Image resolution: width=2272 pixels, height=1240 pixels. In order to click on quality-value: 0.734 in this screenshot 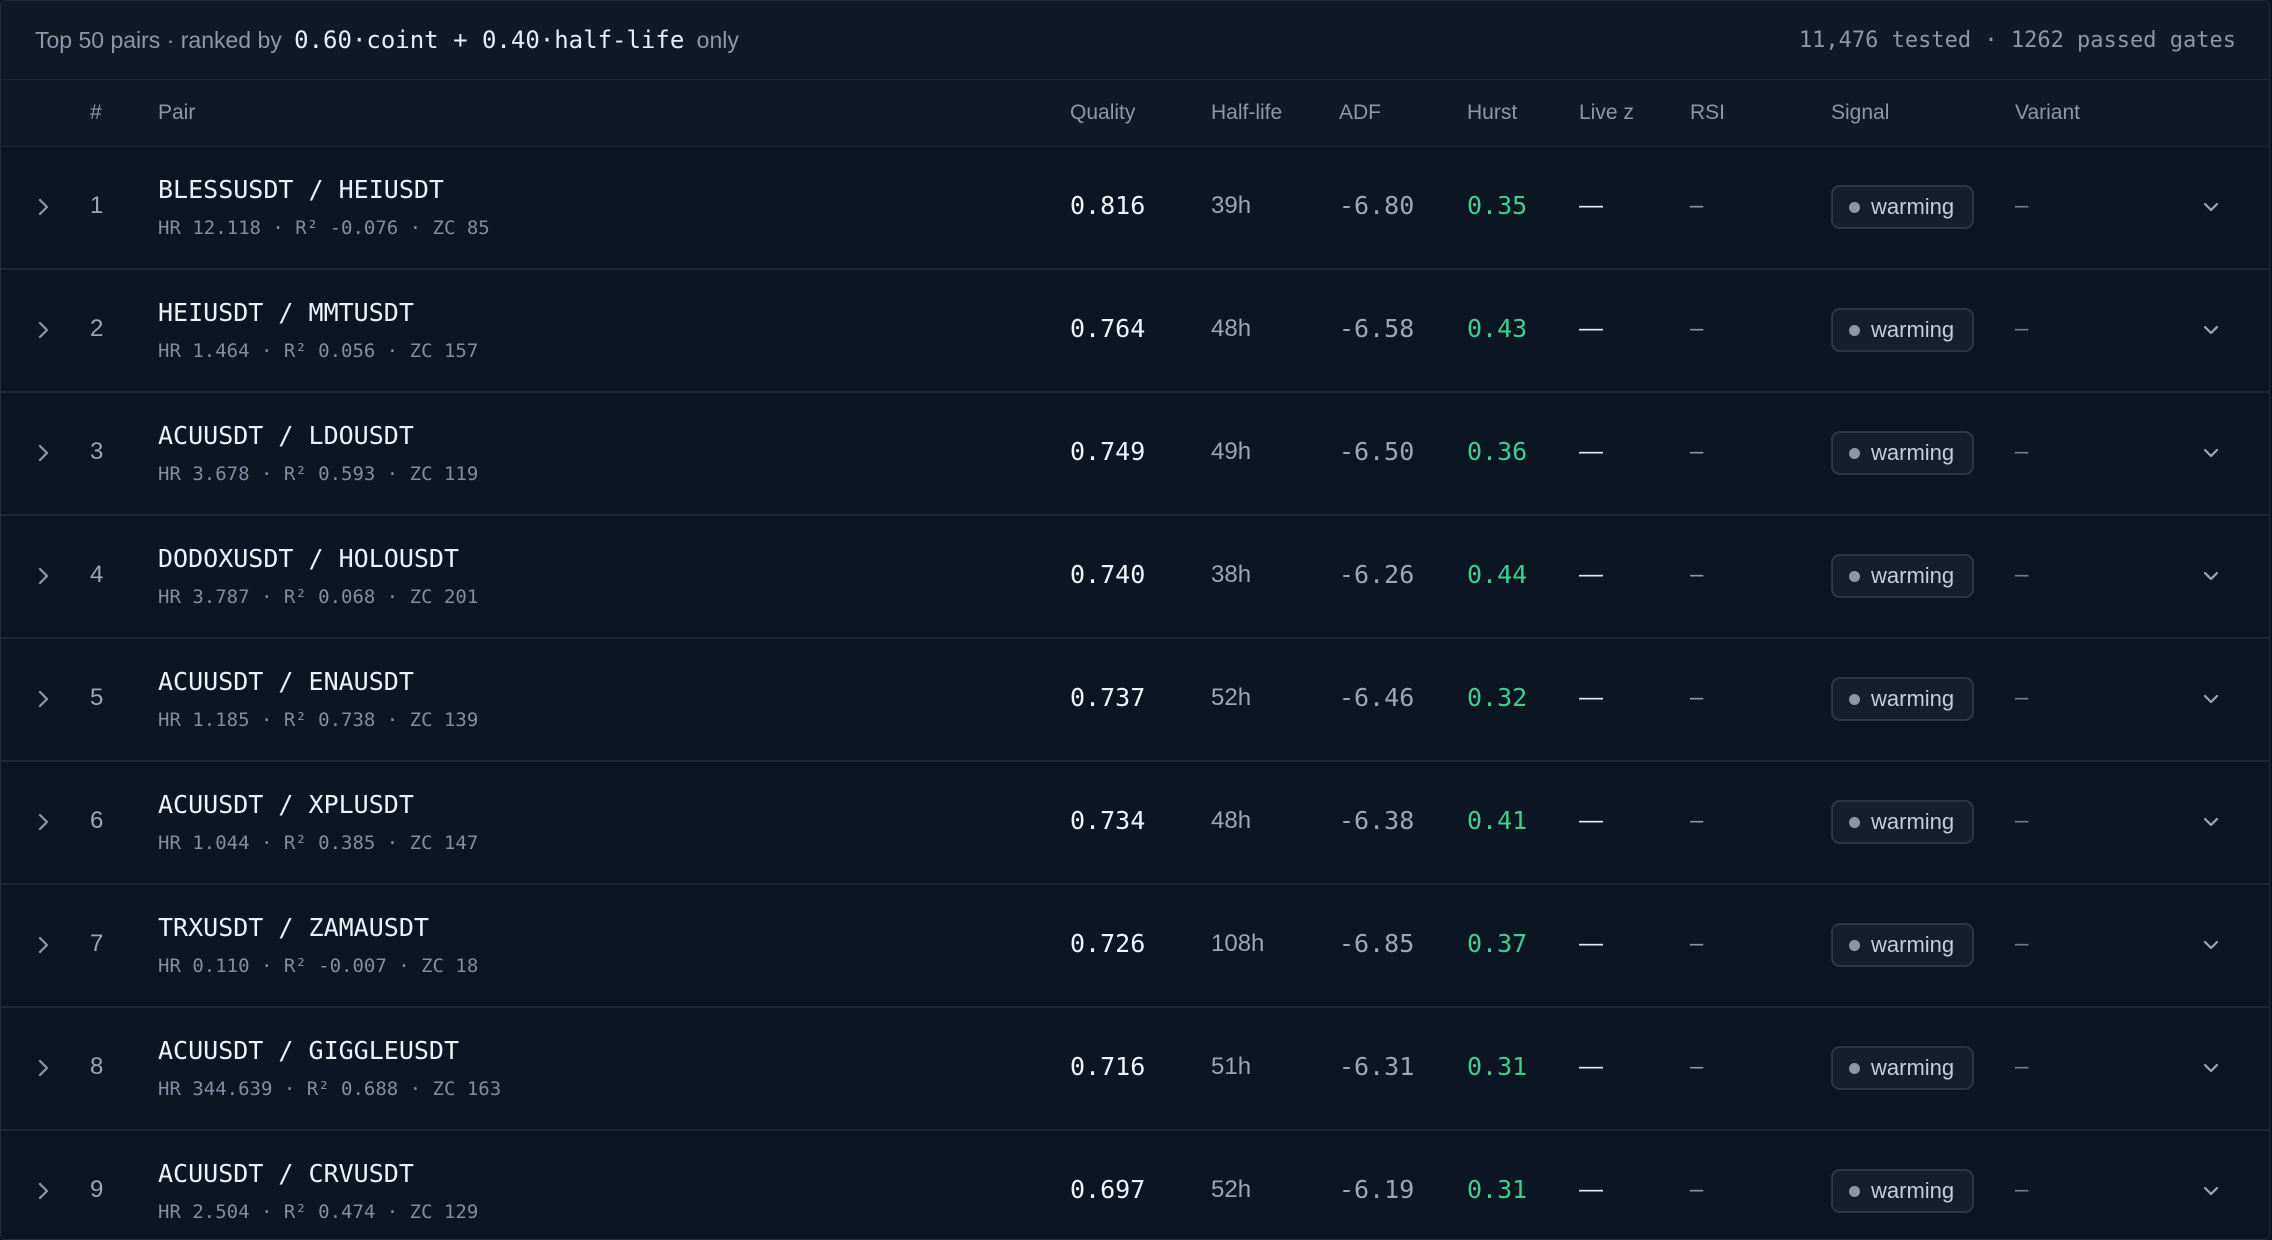, I will do `click(1108, 820)`.